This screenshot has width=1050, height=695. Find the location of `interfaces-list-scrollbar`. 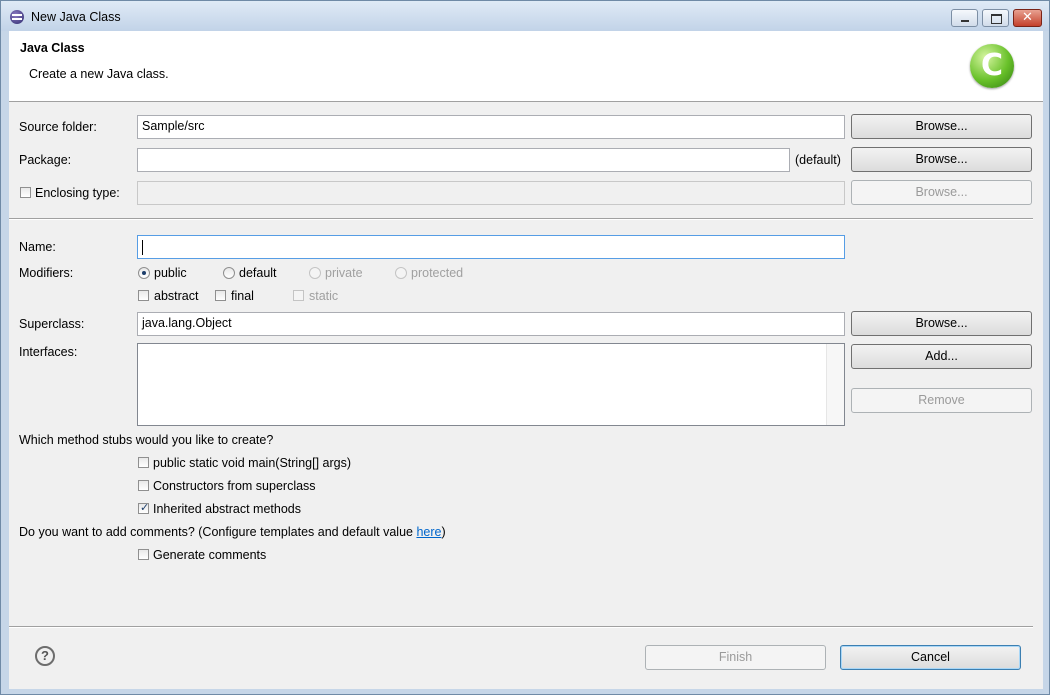

interfaces-list-scrollbar is located at coordinates (835, 384).